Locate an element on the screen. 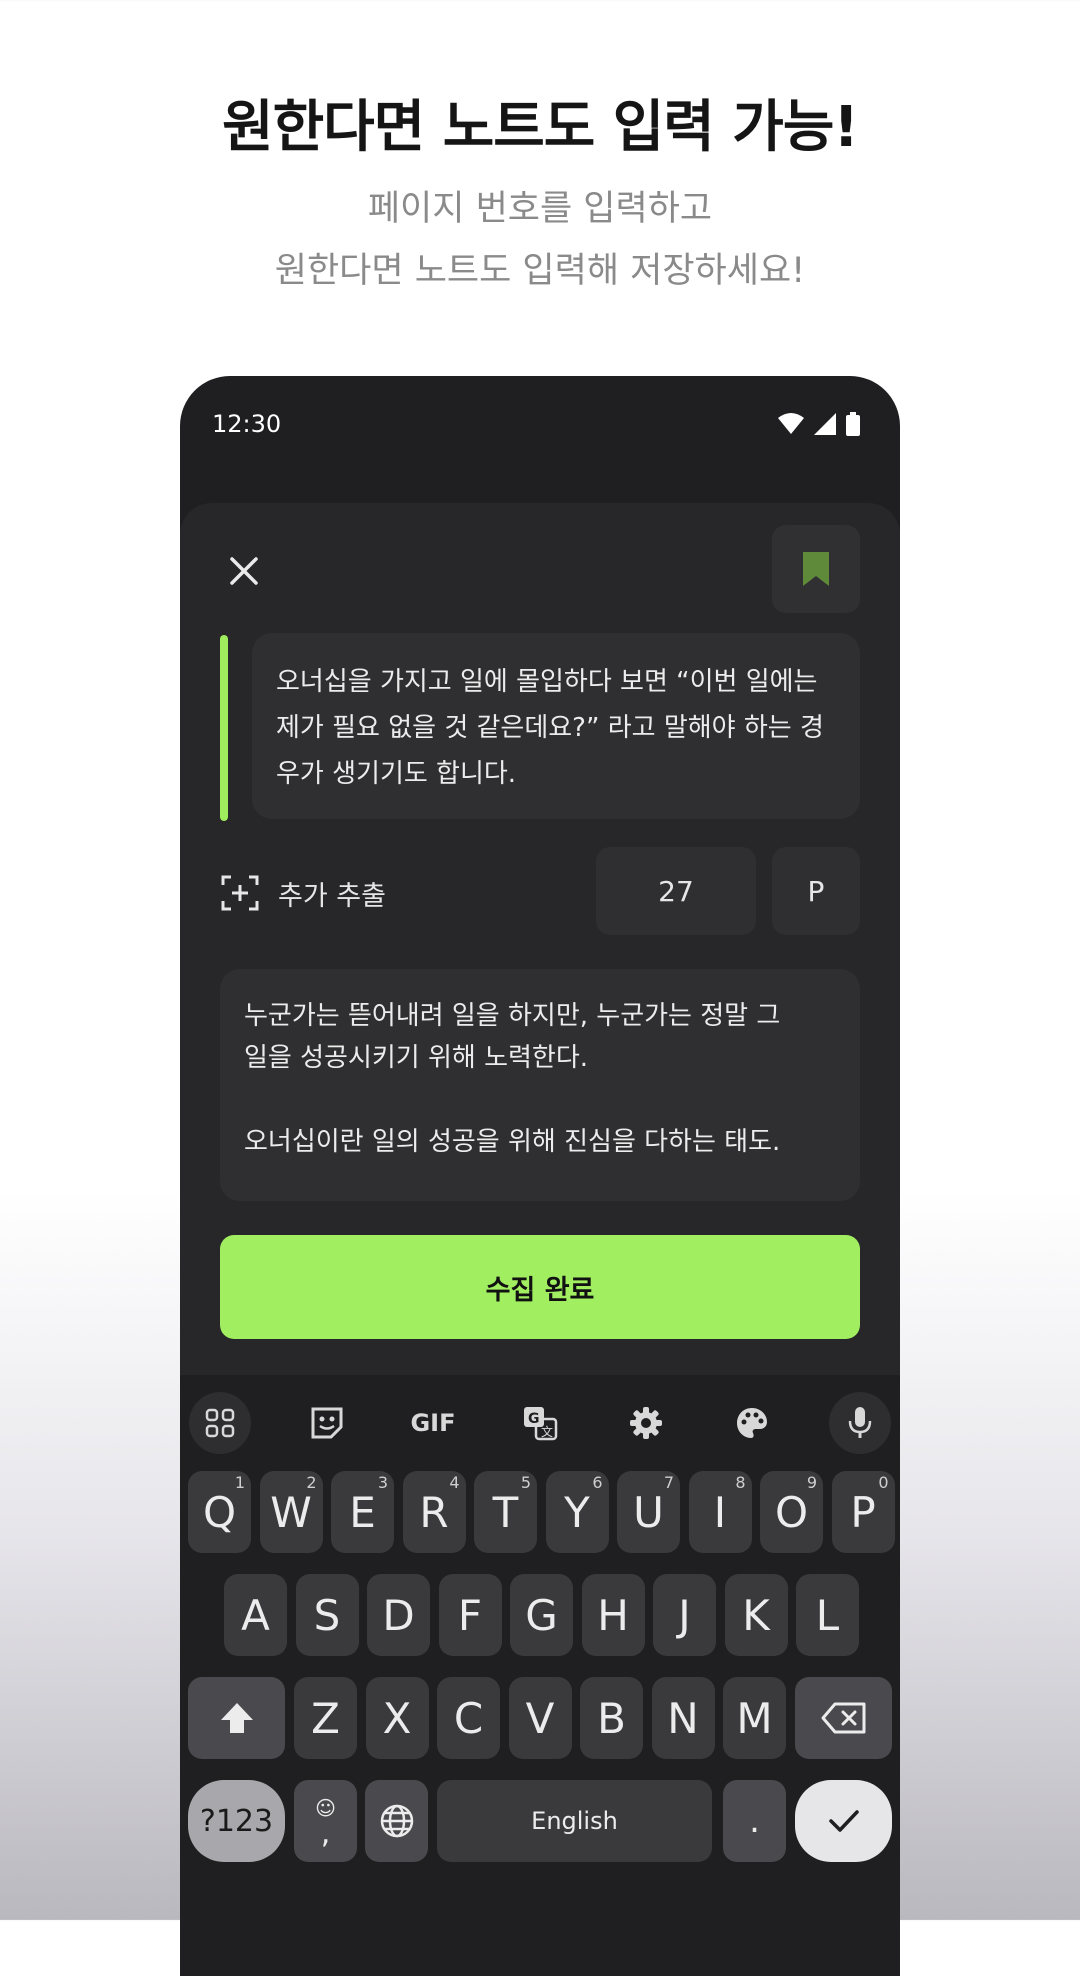 The height and width of the screenshot is (1976, 1080). key-i: I8 is located at coordinates (720, 1512).